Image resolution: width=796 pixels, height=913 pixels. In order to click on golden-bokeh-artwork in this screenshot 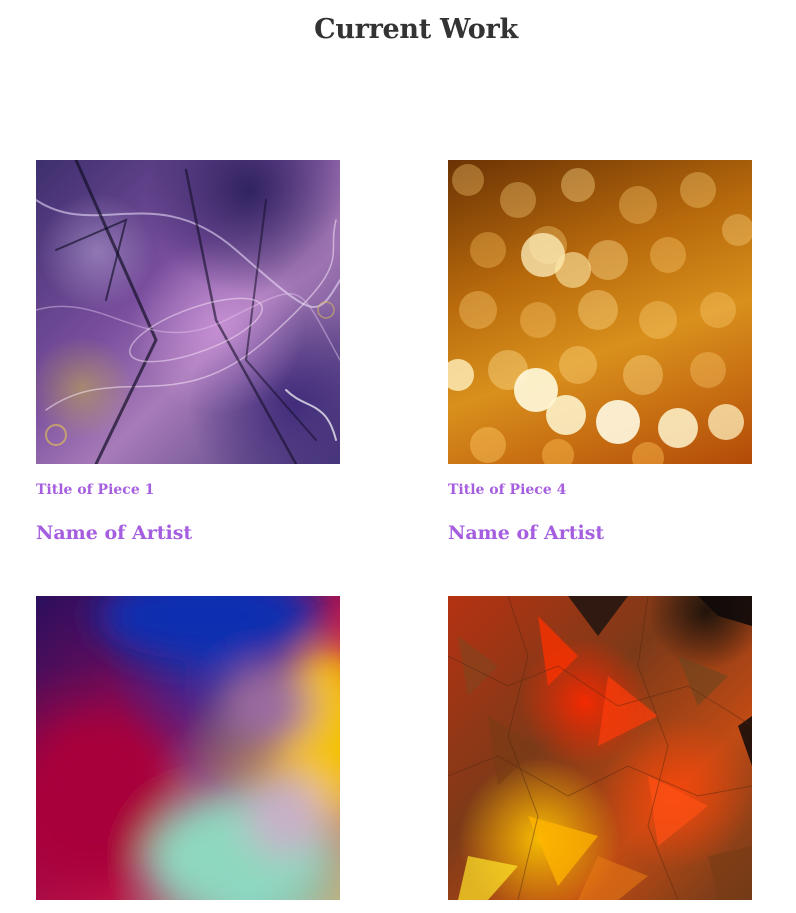, I will do `click(600, 314)`.